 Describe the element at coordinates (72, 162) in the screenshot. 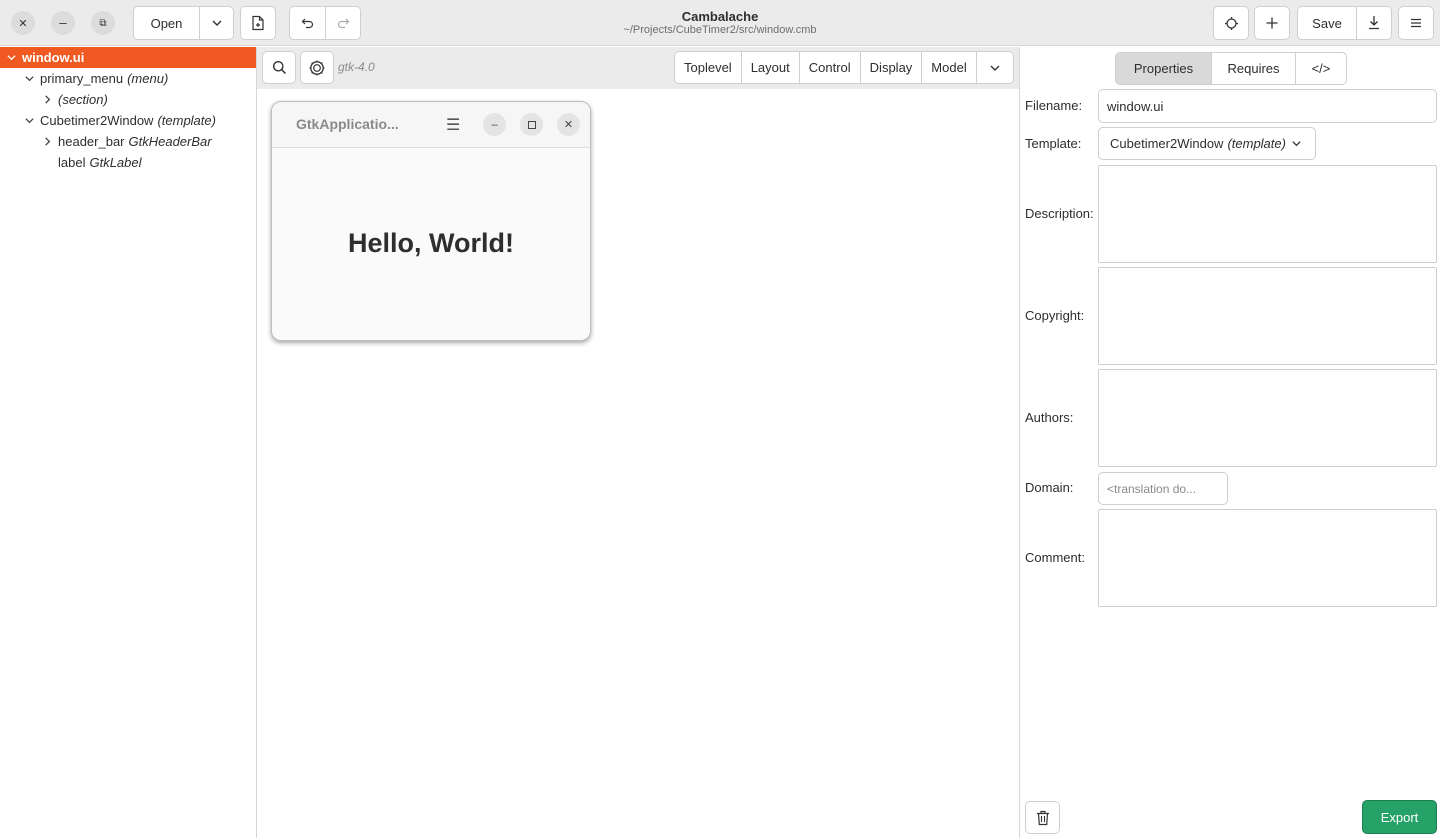

I see `tree-row-name: label` at that location.